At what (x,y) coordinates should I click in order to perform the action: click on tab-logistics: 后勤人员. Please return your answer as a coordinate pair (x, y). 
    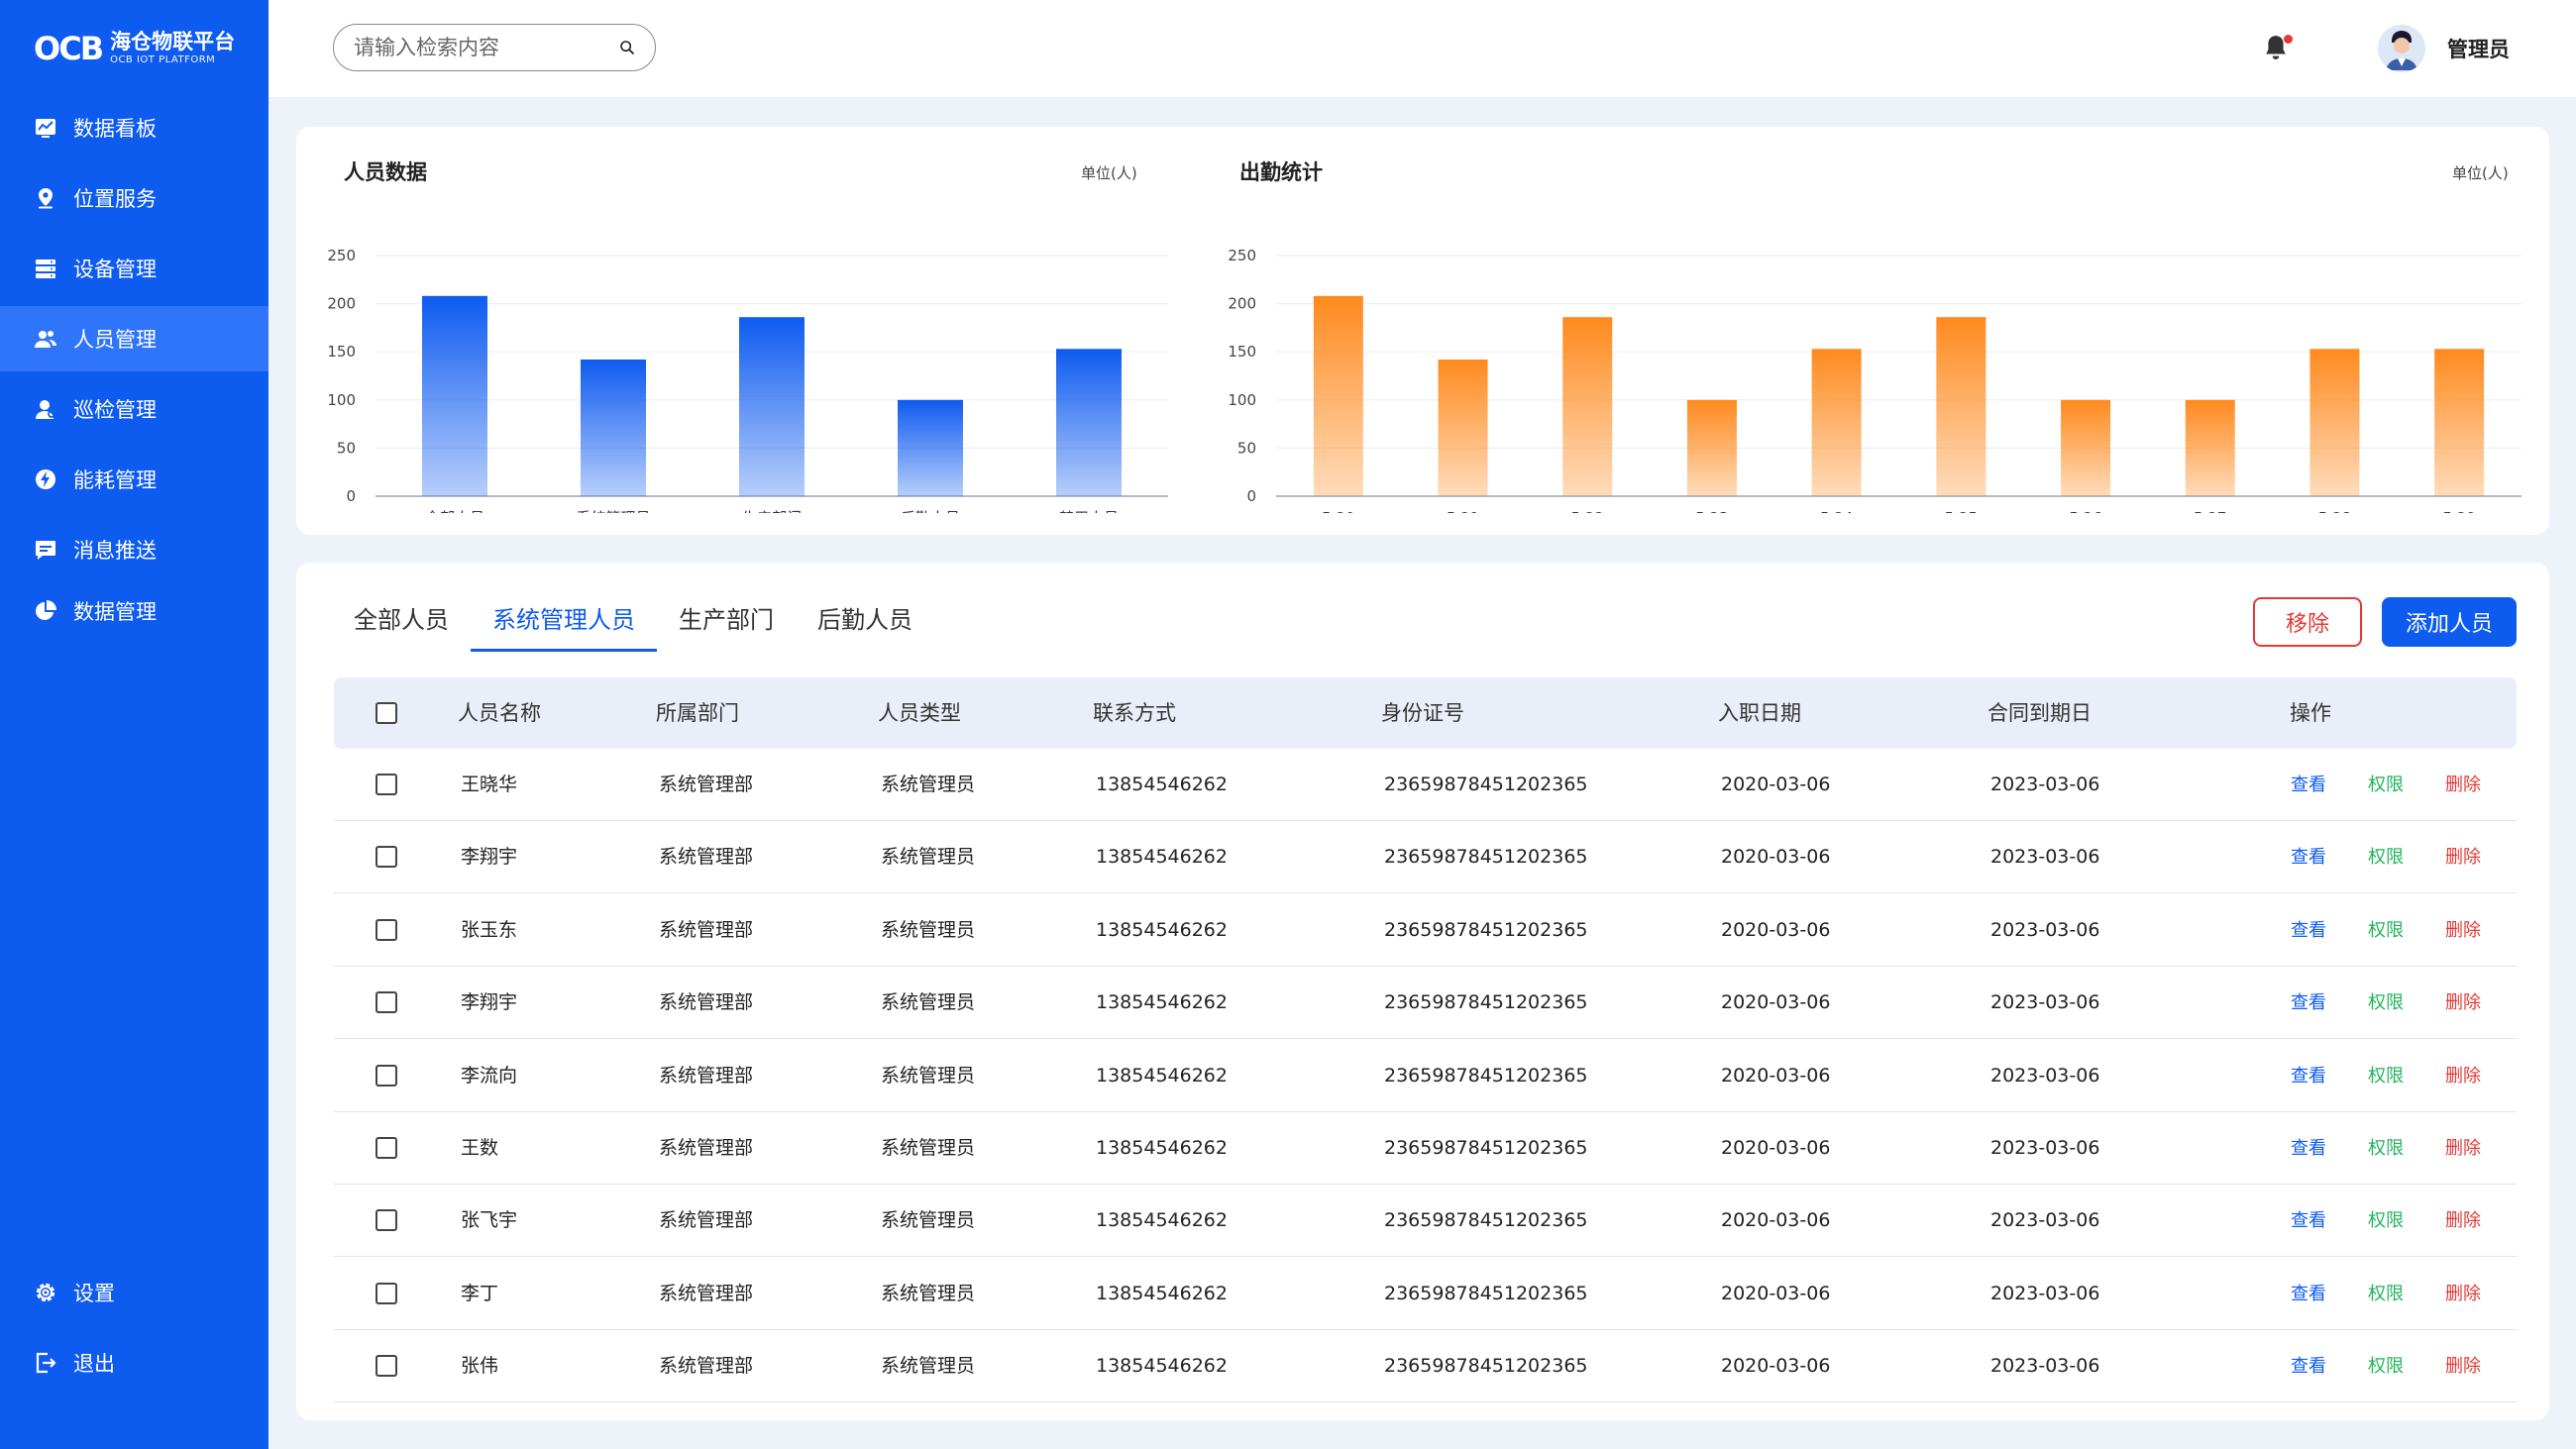
    Looking at the image, I should click on (864, 626).